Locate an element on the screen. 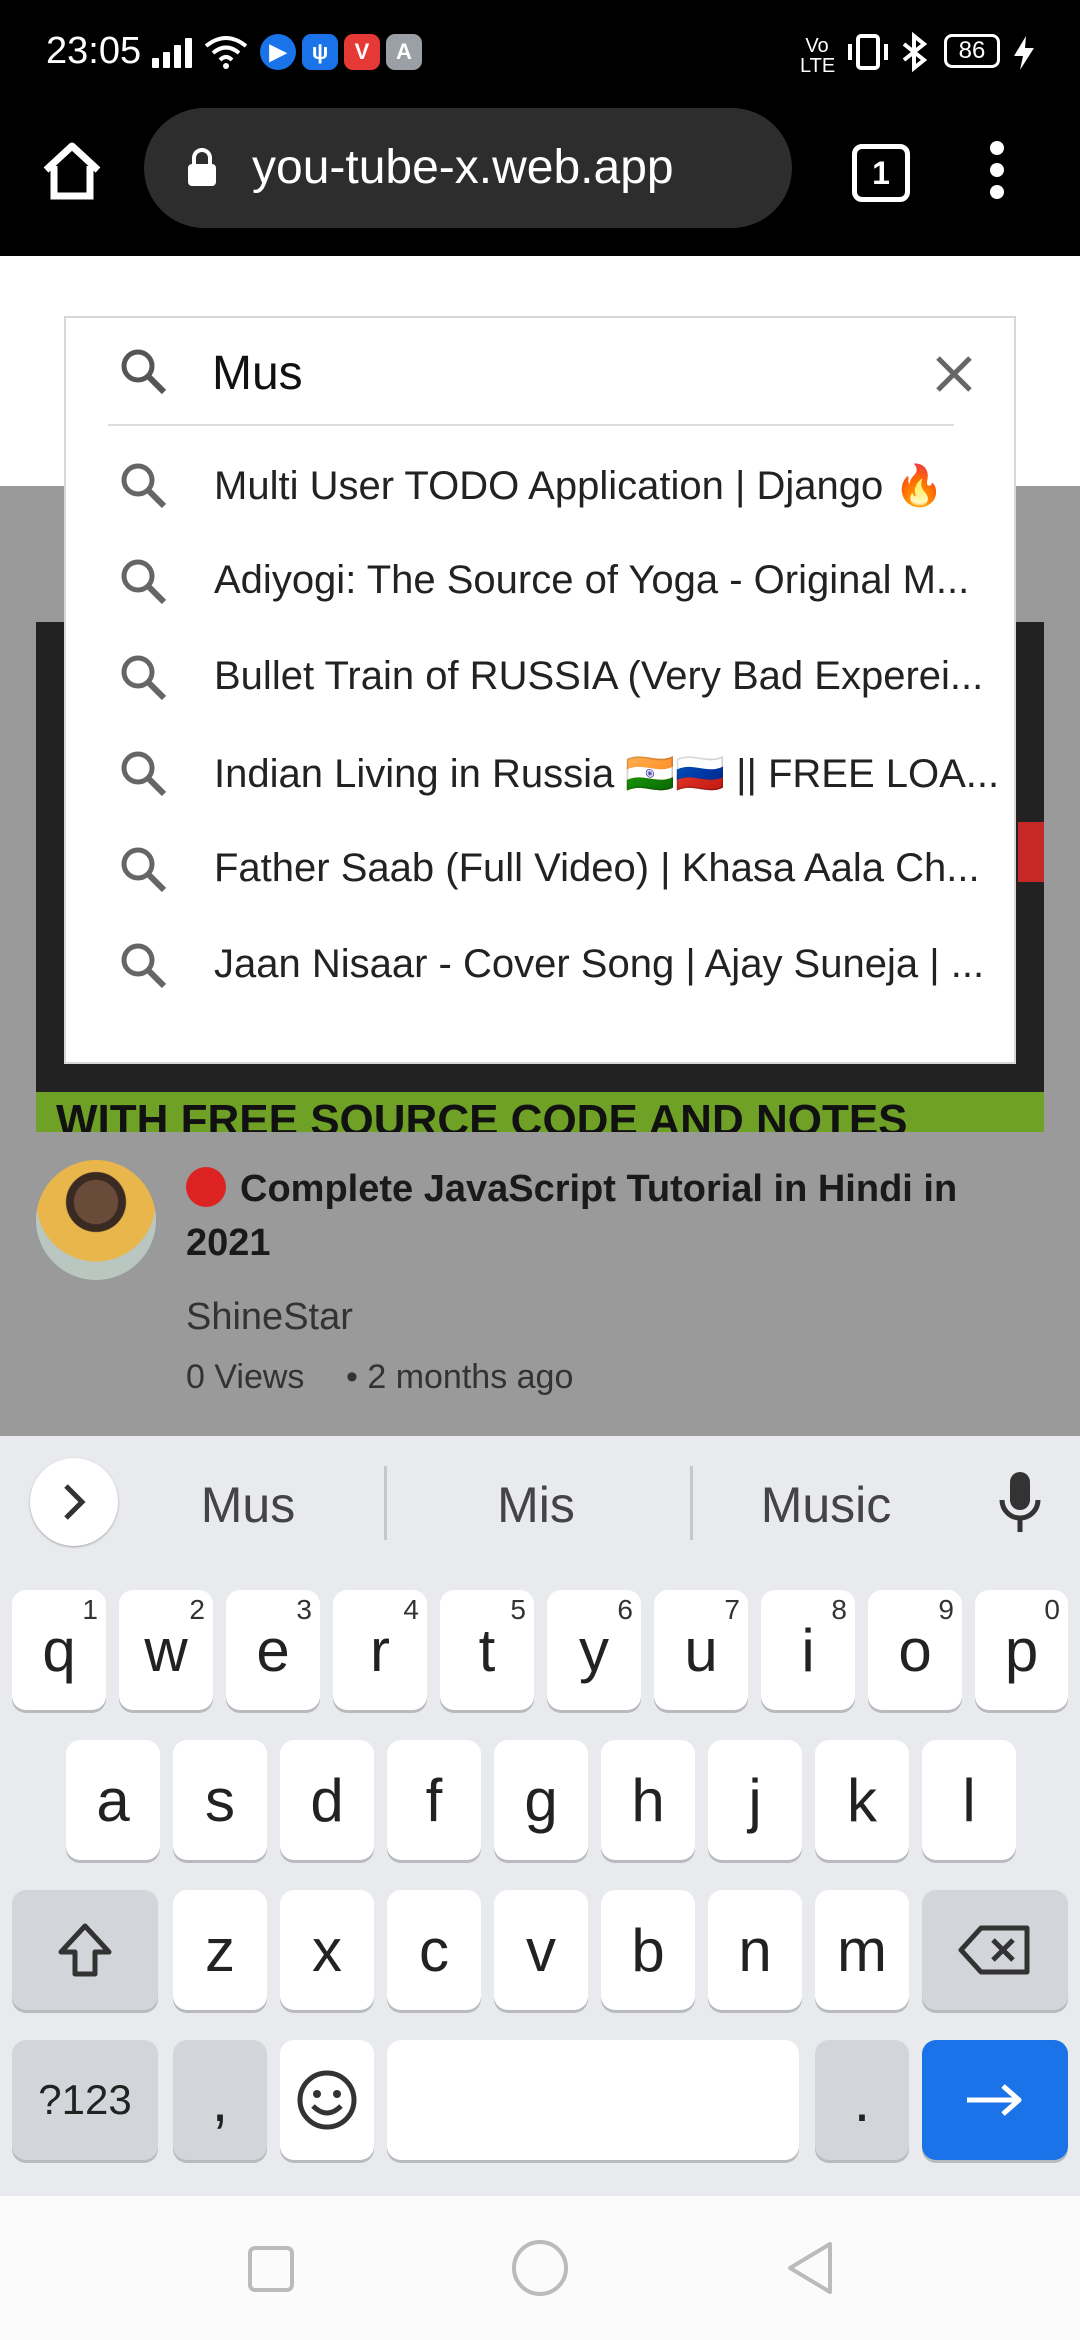  key-hint: 4 is located at coordinates (411, 1609).